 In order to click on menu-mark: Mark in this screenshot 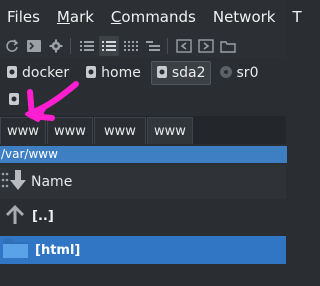, I will do `click(75, 17)`.